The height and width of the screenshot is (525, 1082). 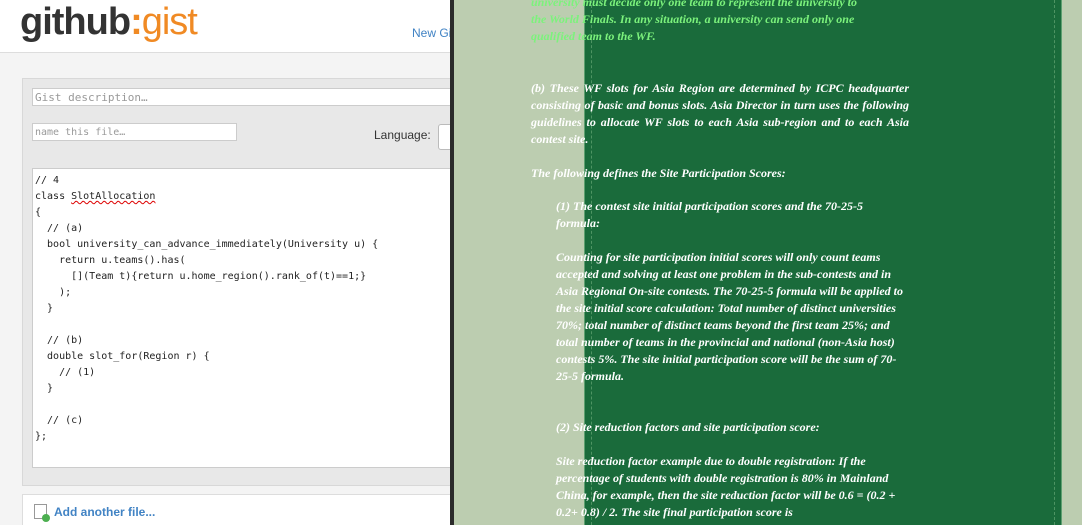 I want to click on language-label: Language:, so click(x=402, y=135).